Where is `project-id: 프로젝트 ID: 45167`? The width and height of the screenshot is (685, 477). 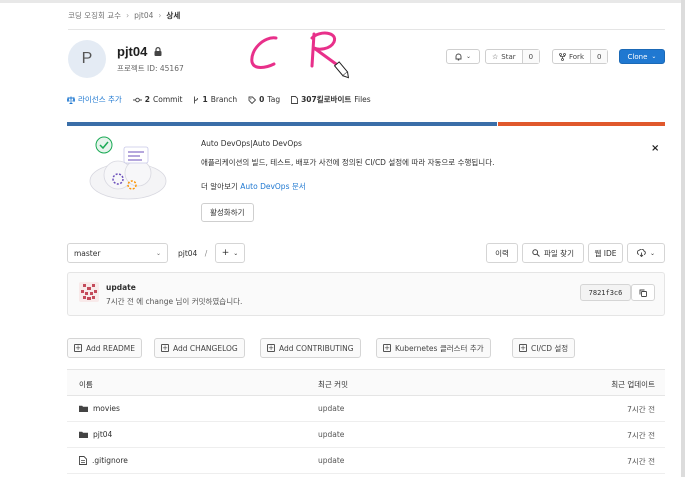
project-id: 프로젝트 ID: 45167 is located at coordinates (150, 68).